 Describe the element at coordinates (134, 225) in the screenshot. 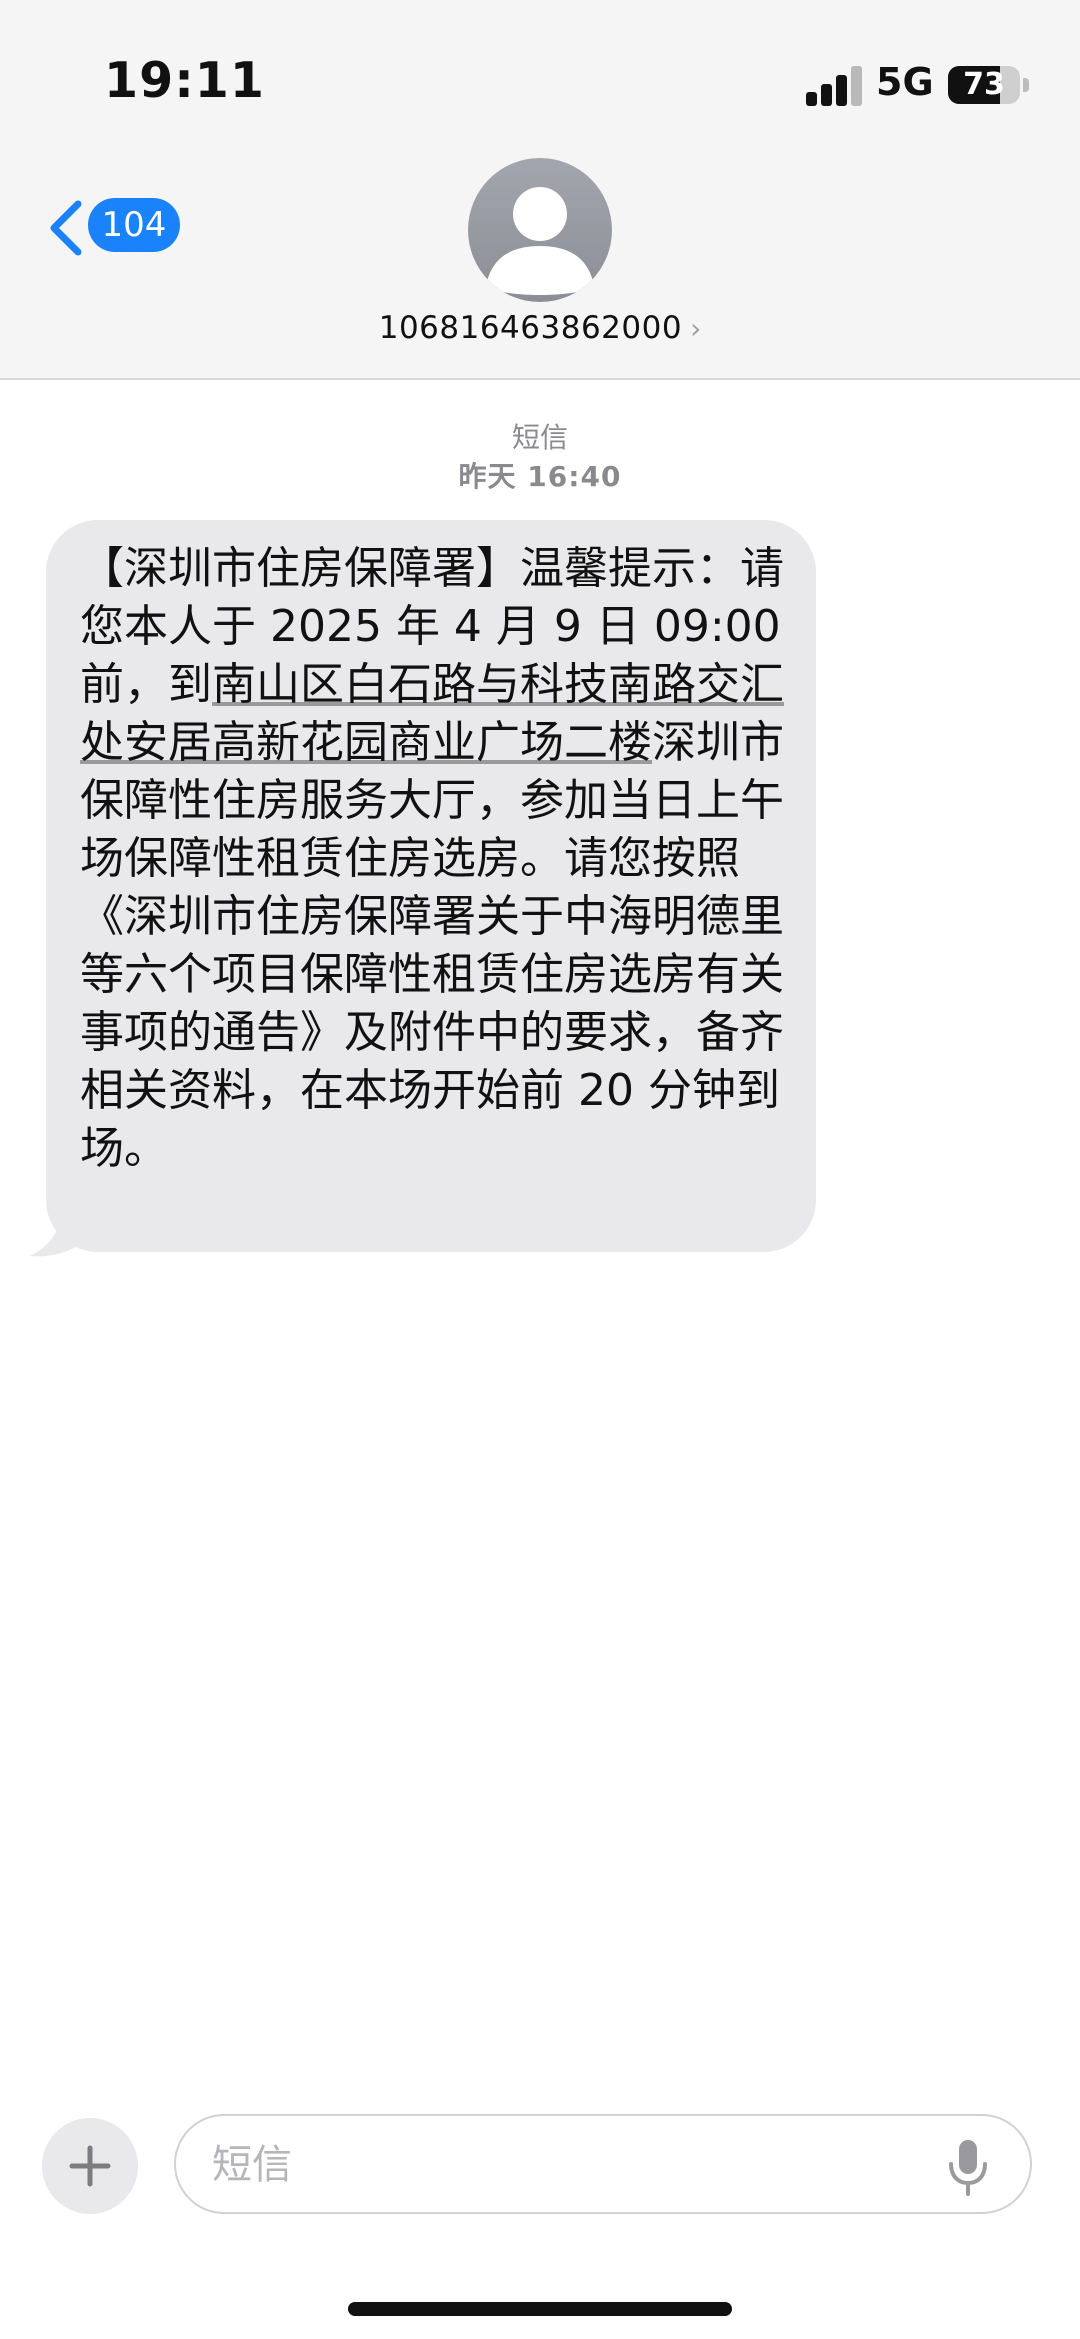

I see `back-count-badge: 104` at that location.